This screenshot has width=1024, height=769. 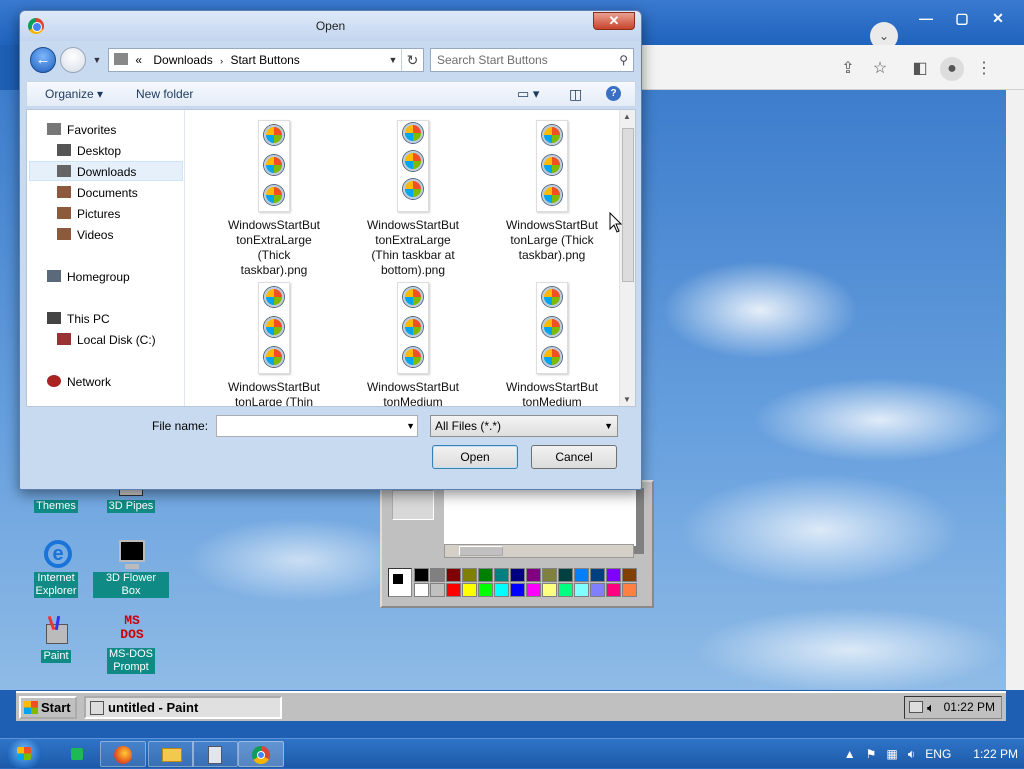 What do you see at coordinates (575, 94) in the screenshot?
I see `preview-pane-icon: ◫` at bounding box center [575, 94].